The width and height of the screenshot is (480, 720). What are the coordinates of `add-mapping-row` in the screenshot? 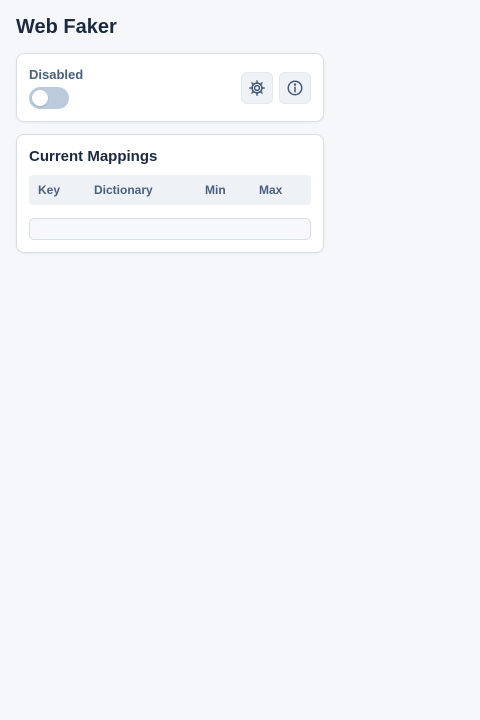 It's located at (170, 229).